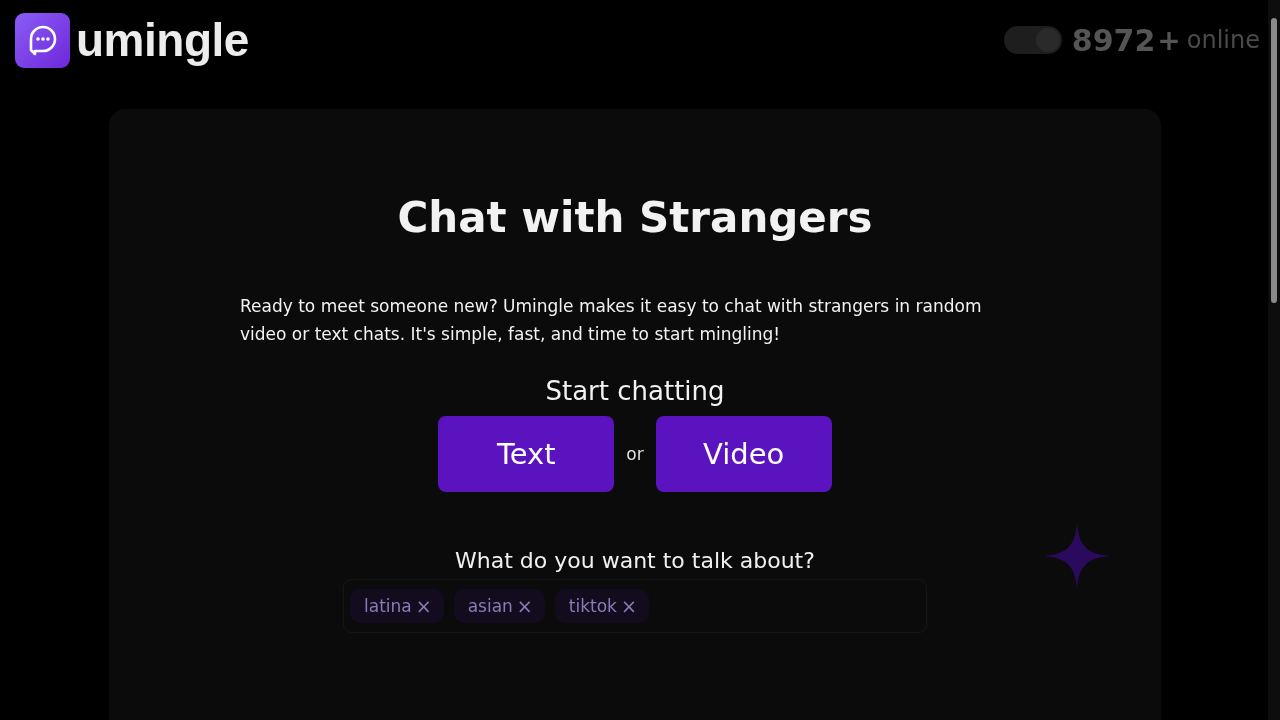  I want to click on plus-sign: +, so click(1169, 40).